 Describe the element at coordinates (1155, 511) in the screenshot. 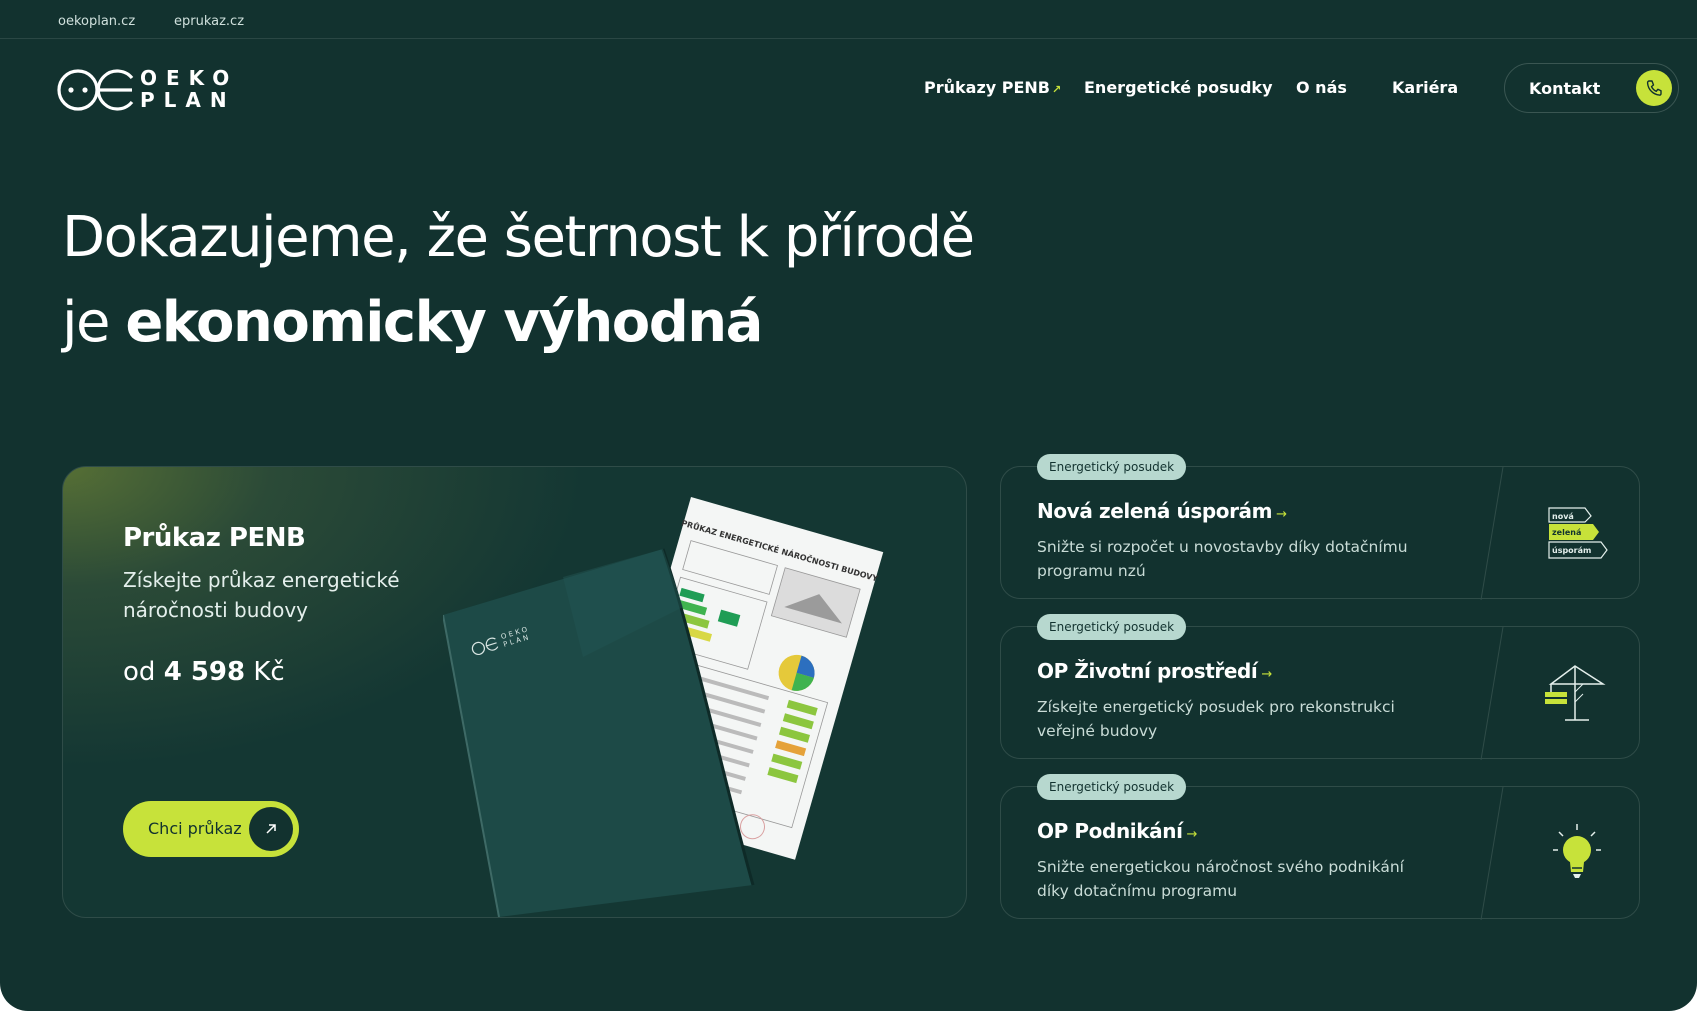

I see `card-title-text: Nová zelená úsporám` at that location.